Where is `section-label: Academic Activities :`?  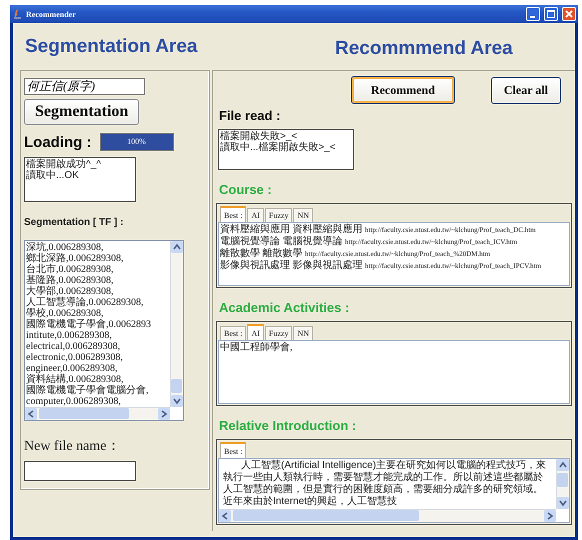 section-label: Academic Activities : is located at coordinates (284, 307).